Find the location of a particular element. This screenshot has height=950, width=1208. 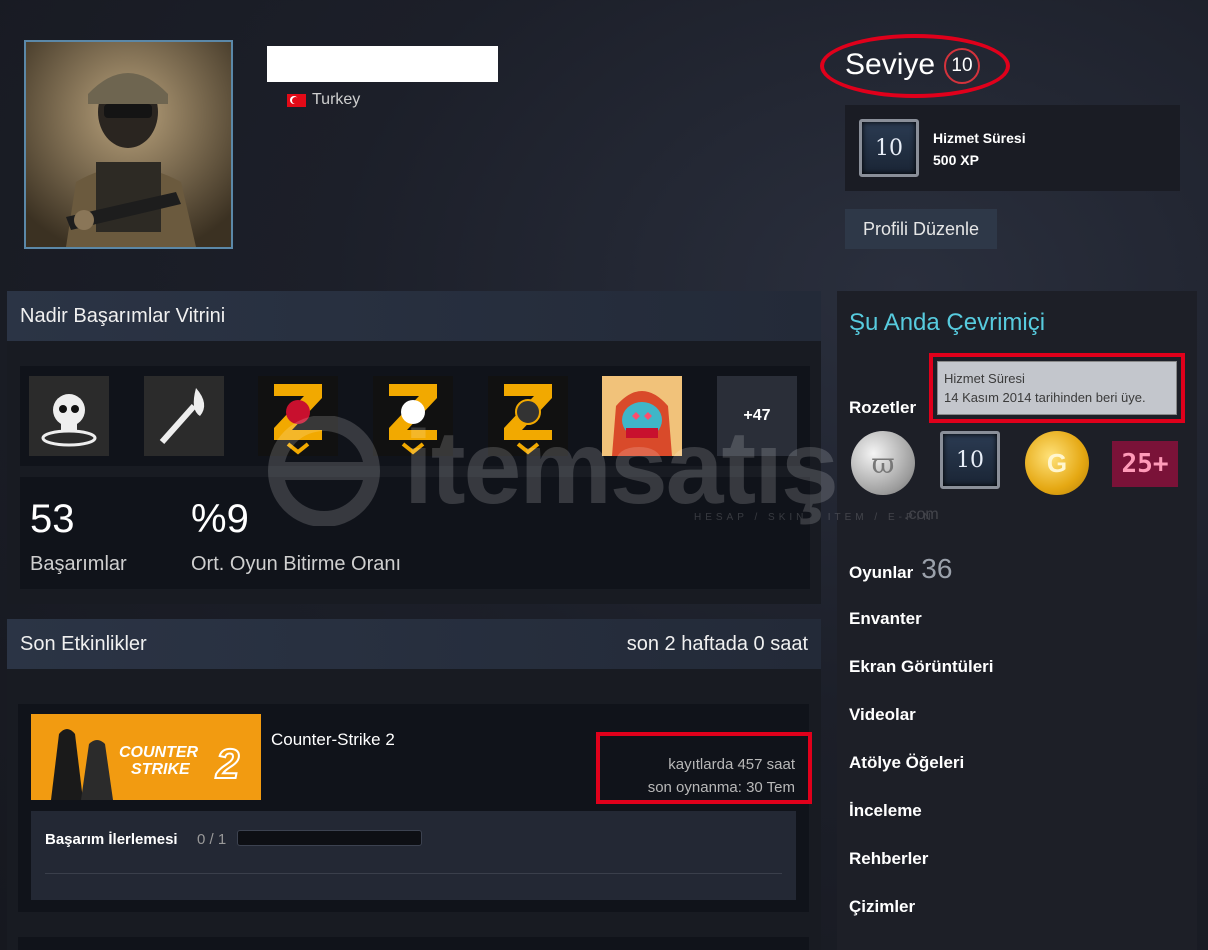

thumb-text-two: 2 is located at coordinates (227, 763).